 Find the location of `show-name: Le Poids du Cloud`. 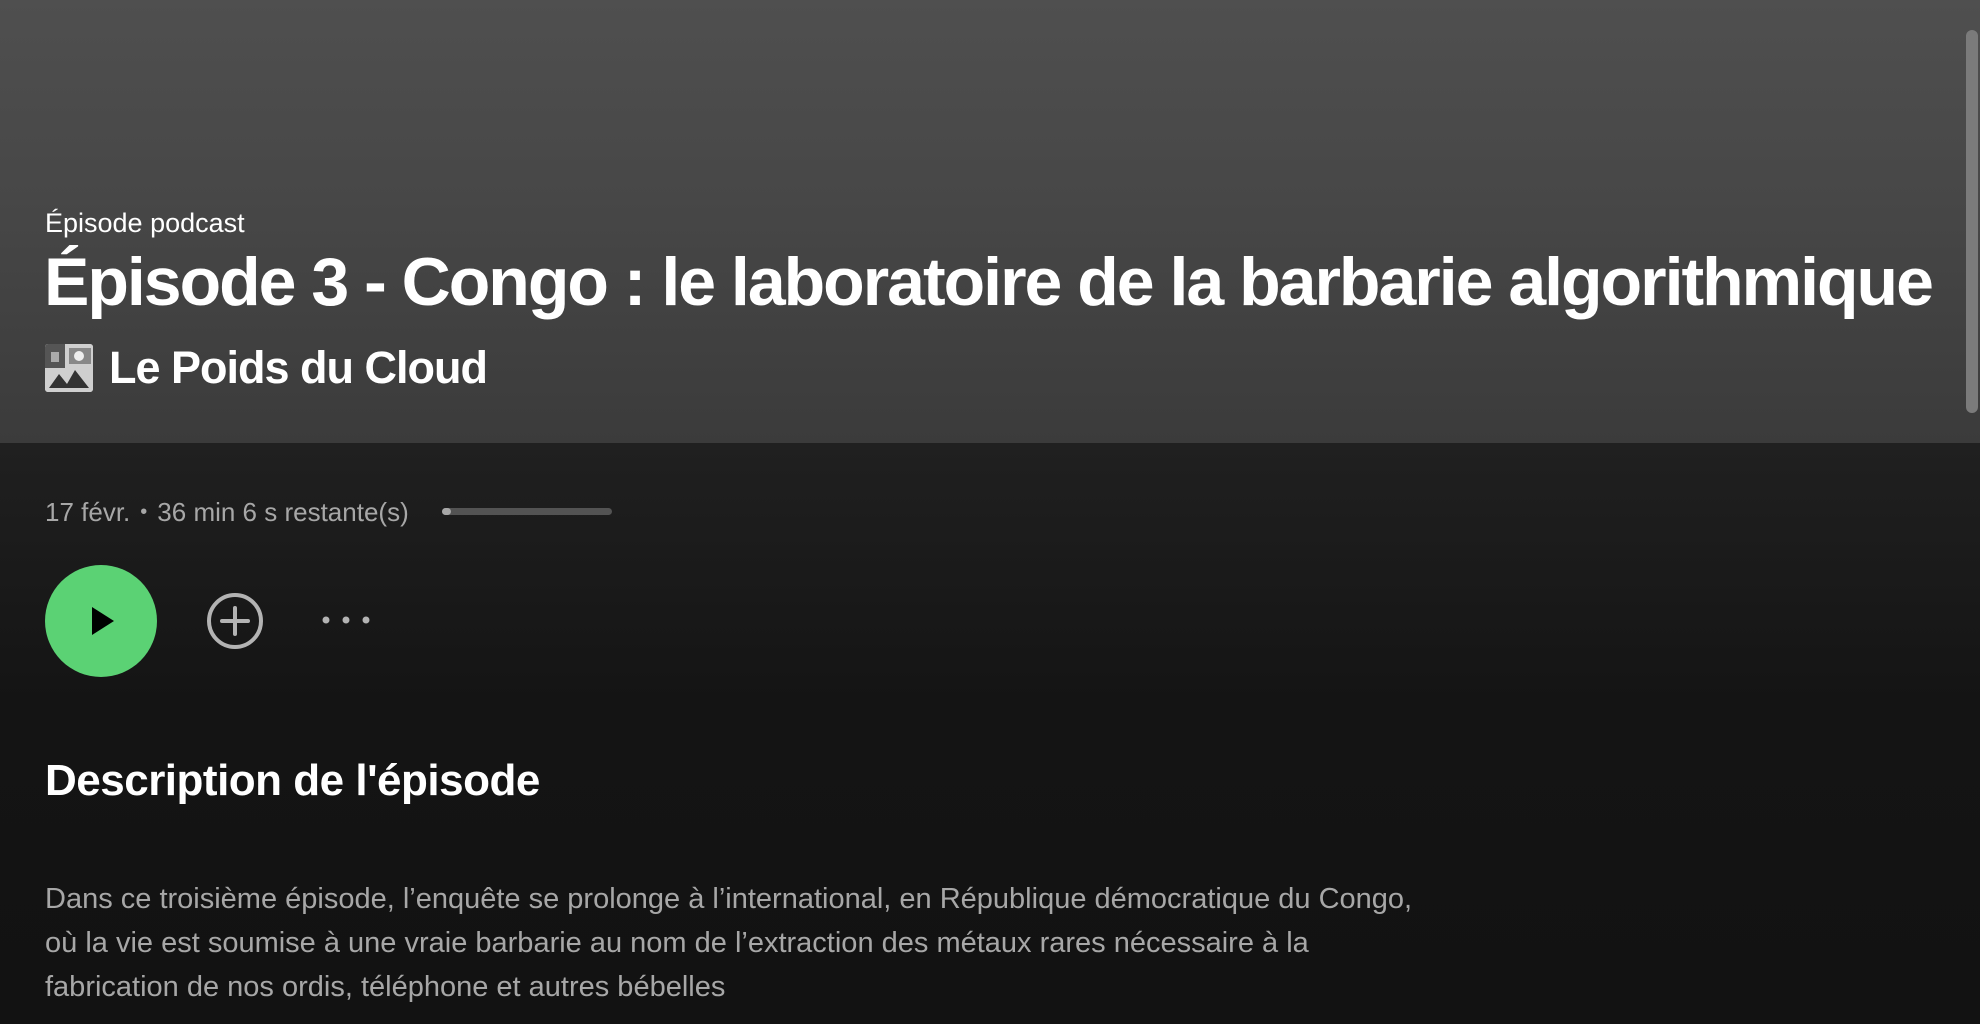

show-name: Le Poids du Cloud is located at coordinates (298, 367).